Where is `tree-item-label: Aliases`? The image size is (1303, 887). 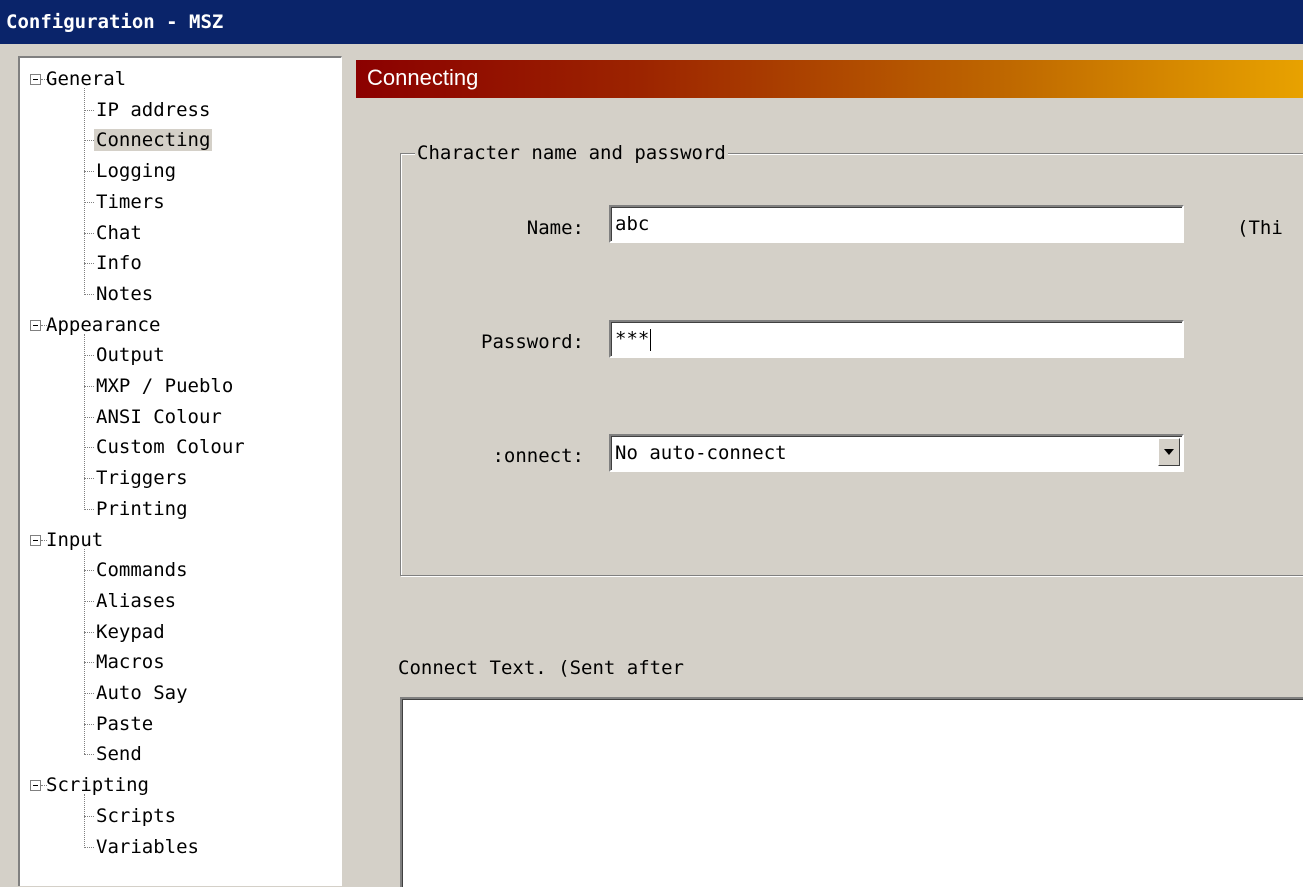
tree-item-label: Aliases is located at coordinates (136, 600).